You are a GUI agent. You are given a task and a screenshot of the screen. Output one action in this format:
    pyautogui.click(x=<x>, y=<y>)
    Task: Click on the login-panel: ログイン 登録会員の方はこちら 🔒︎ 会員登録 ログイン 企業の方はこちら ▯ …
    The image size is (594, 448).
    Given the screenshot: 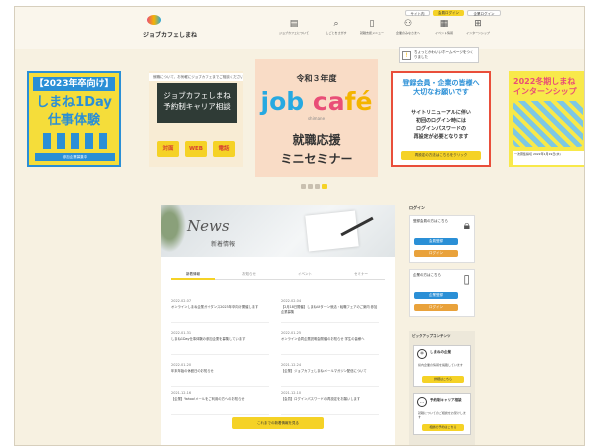 What is the action you would take?
    pyautogui.click(x=442, y=261)
    